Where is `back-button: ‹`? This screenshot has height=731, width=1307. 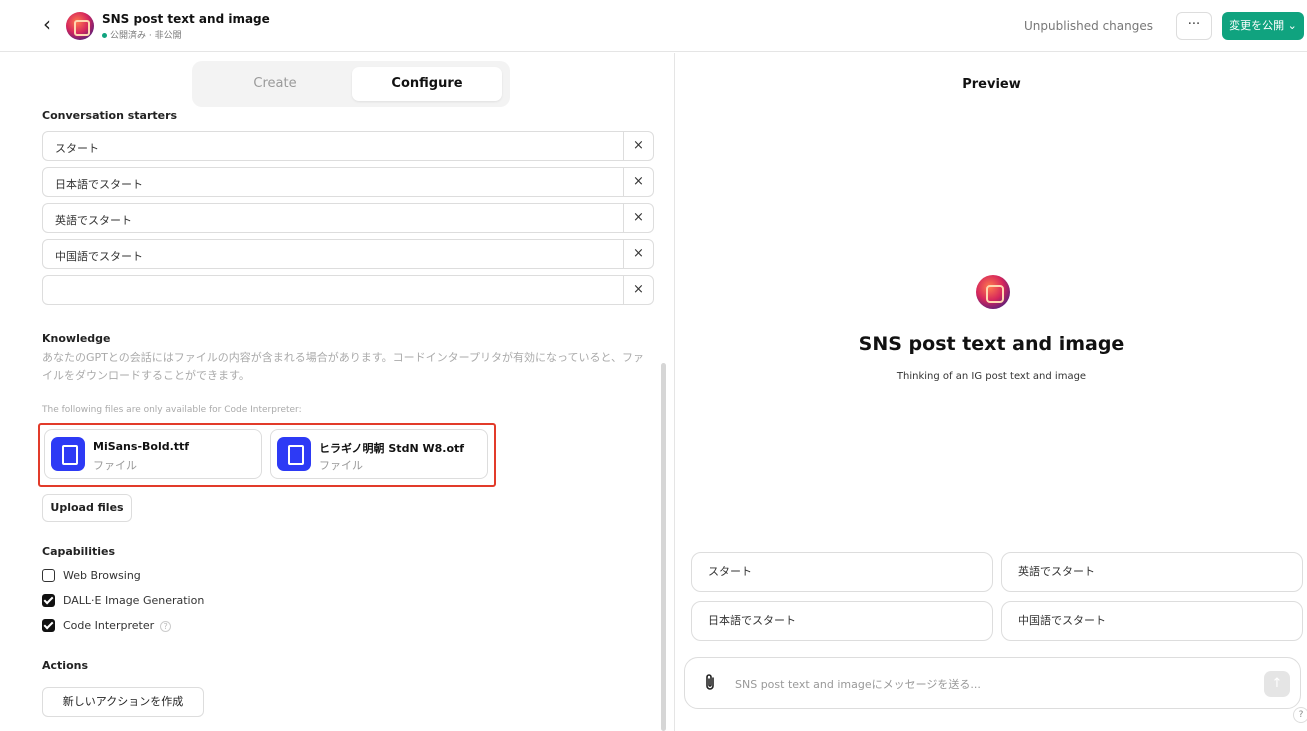 back-button: ‹ is located at coordinates (47, 25).